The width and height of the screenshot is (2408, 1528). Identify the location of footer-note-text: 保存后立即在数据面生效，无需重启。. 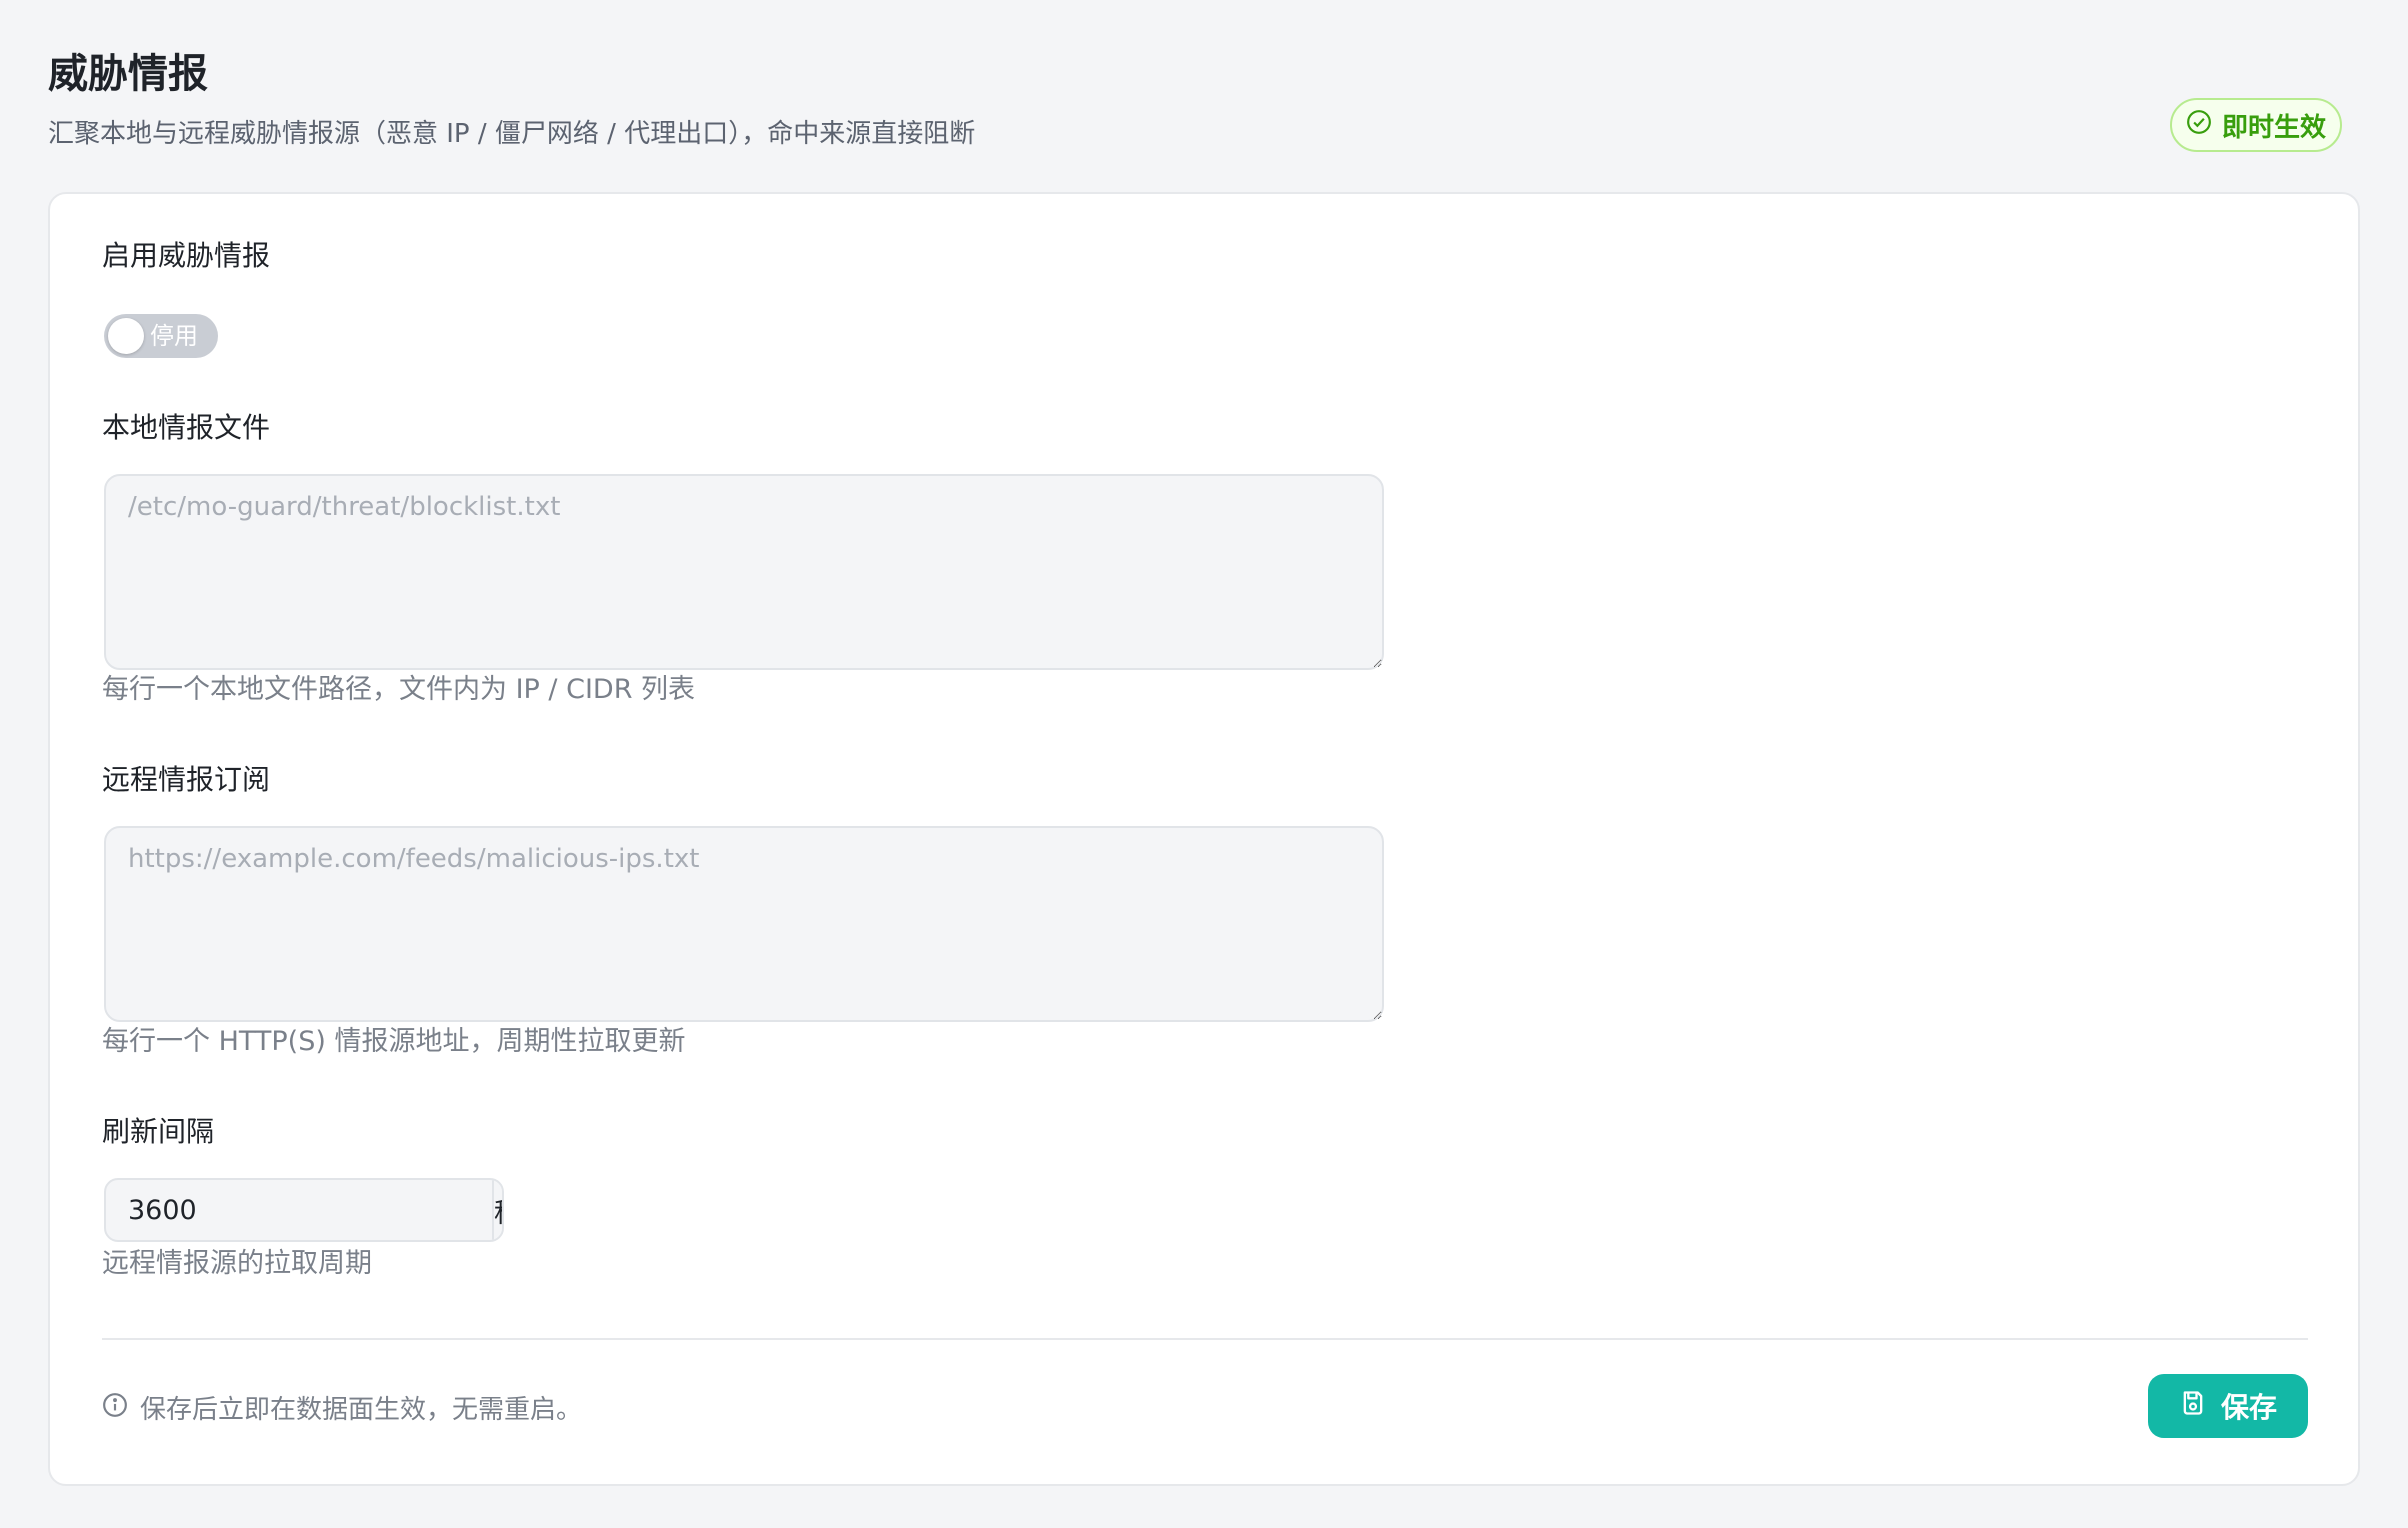
(361, 1410).